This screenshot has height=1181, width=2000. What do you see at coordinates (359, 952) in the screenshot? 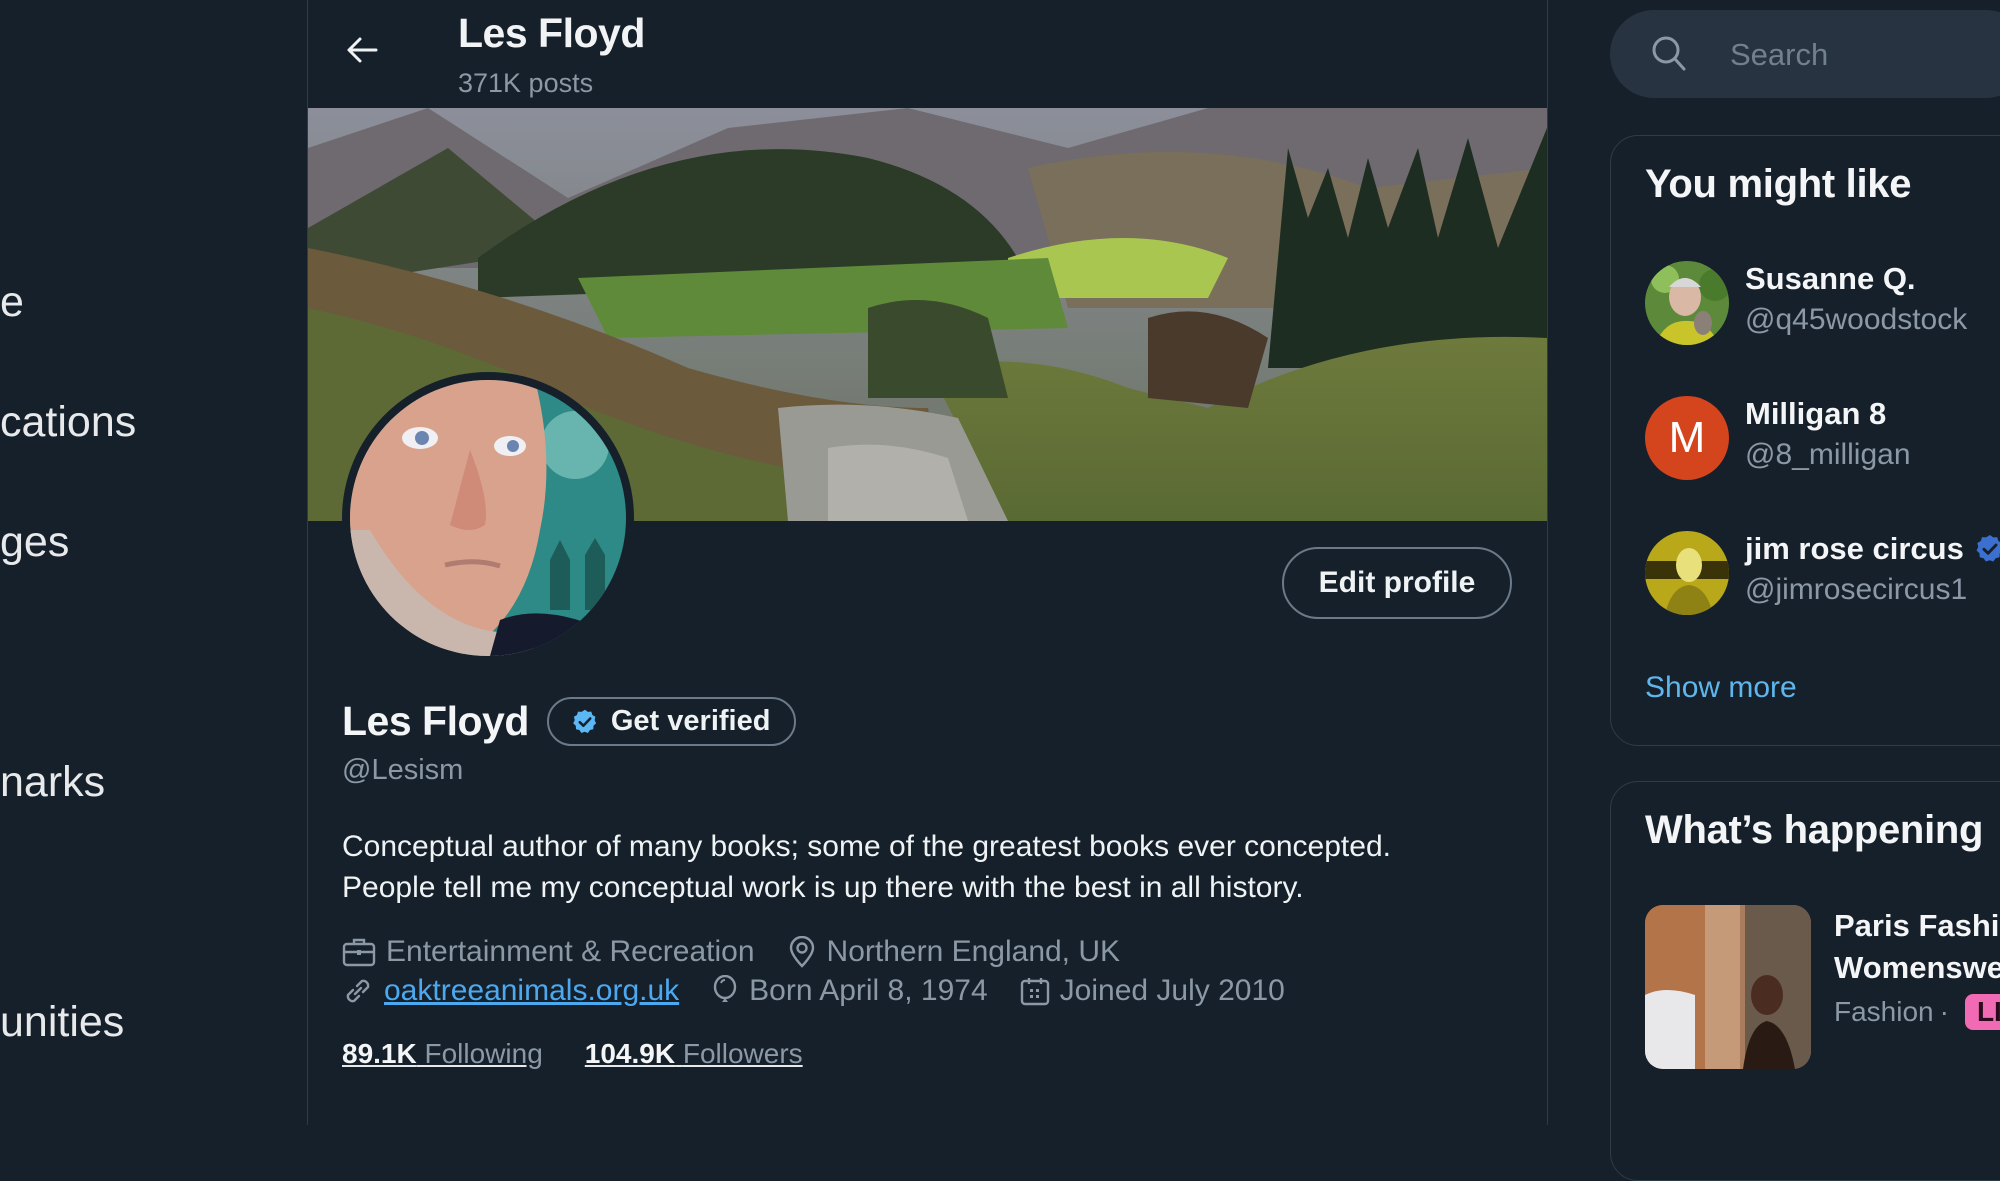
I see `briefcase-icon` at bounding box center [359, 952].